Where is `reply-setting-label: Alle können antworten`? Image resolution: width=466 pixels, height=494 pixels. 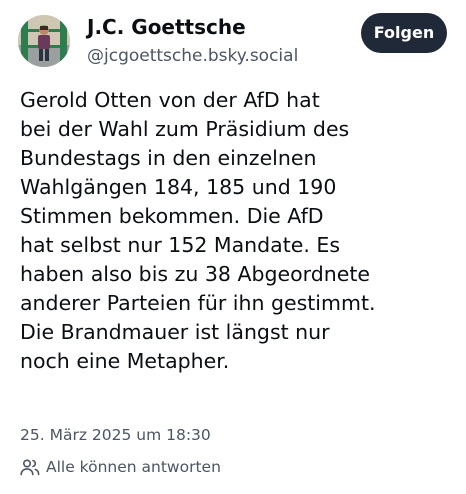
reply-setting-label: Alle können antworten is located at coordinates (133, 467).